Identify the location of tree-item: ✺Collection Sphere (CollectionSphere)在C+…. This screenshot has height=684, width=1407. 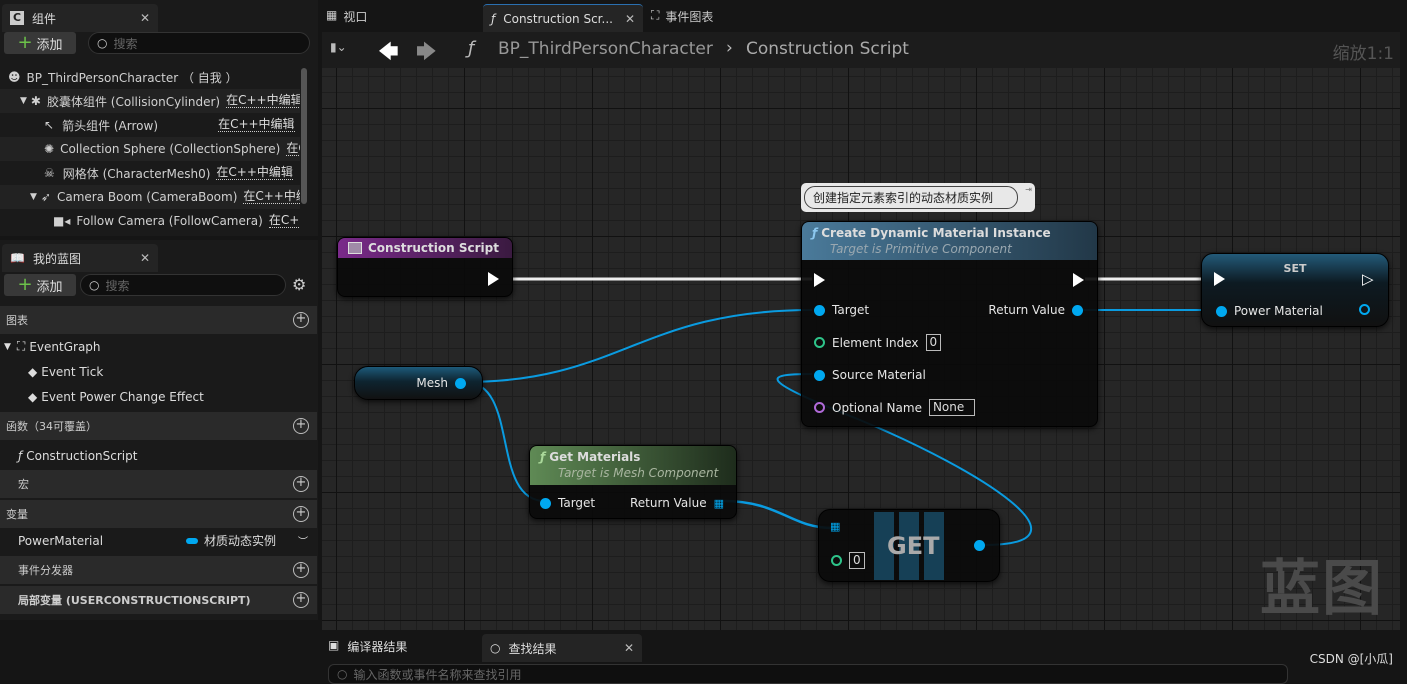
(150, 149).